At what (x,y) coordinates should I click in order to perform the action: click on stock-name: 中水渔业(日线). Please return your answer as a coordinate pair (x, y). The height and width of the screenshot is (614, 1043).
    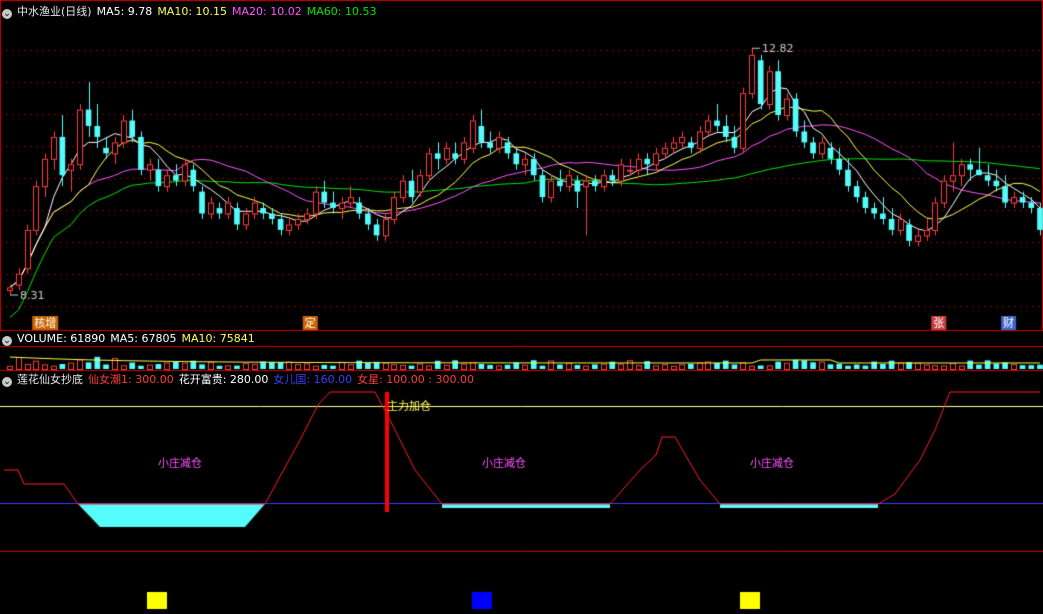
    Looking at the image, I should click on (54, 11).